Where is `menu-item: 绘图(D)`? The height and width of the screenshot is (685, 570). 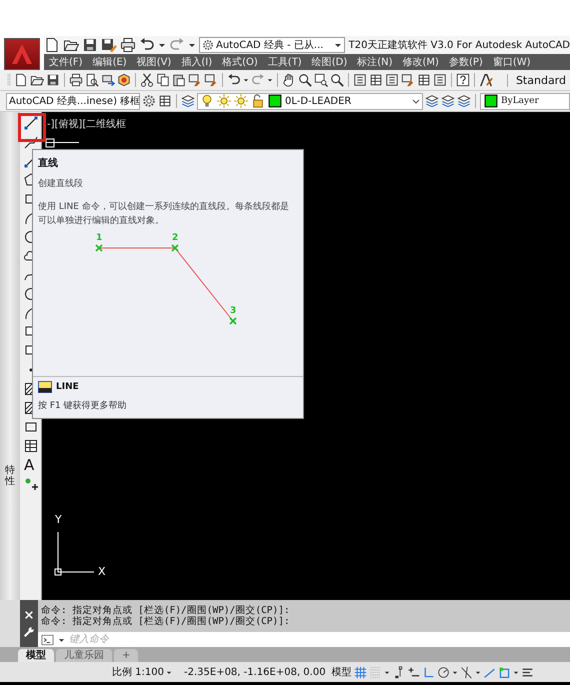
menu-item: 绘图(D) is located at coordinates (329, 62).